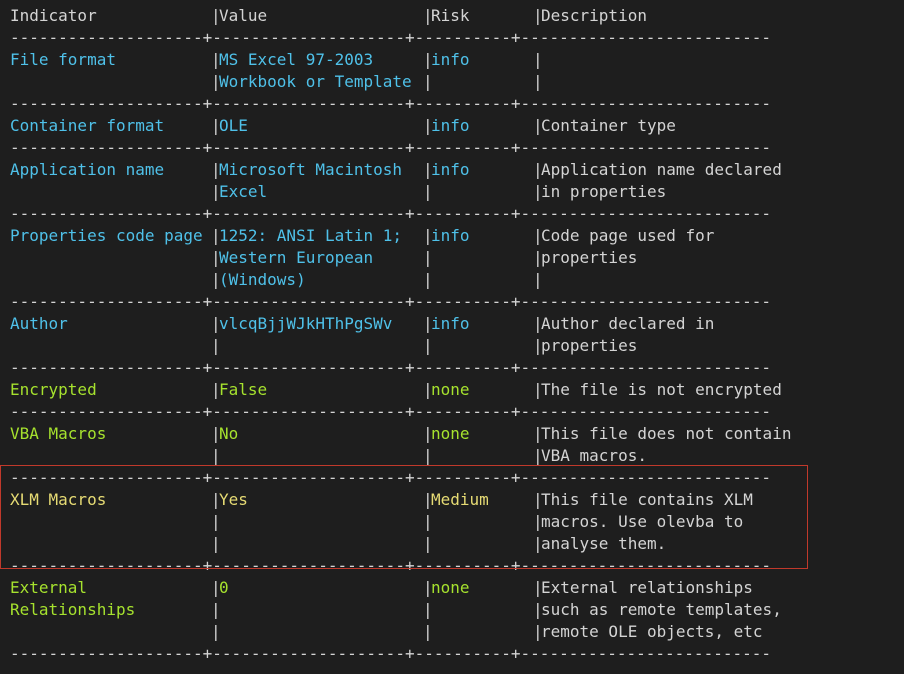 The height and width of the screenshot is (674, 904). What do you see at coordinates (243, 389) in the screenshot?
I see `value-cell: False` at bounding box center [243, 389].